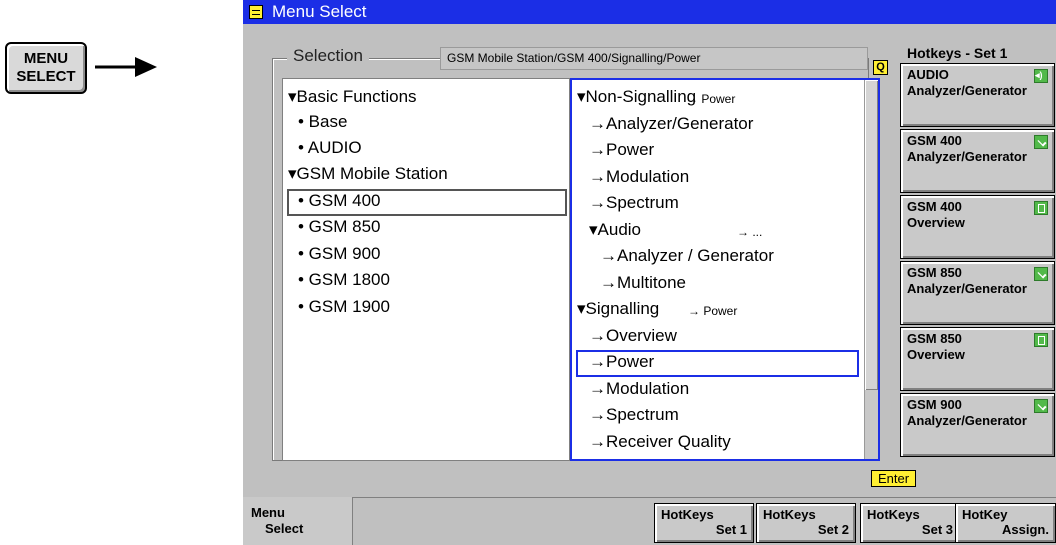 The width and height of the screenshot is (1056, 545). I want to click on hotkey-line1: GSM 900, so click(934, 404).